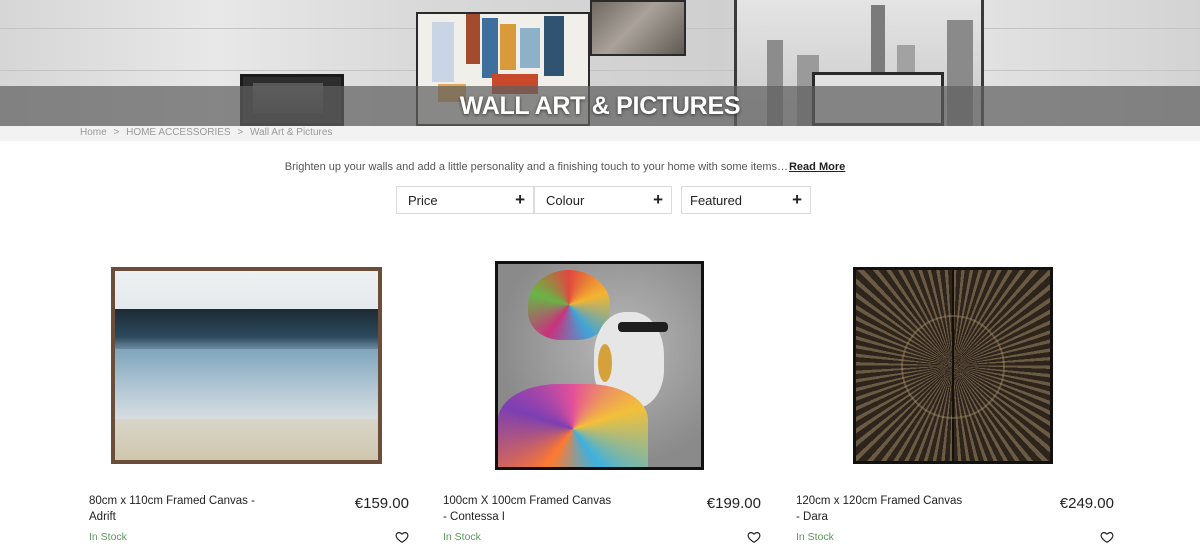 The height and width of the screenshot is (550, 1200). I want to click on breadcrumb-current: Wall Art & Pictures, so click(291, 132).